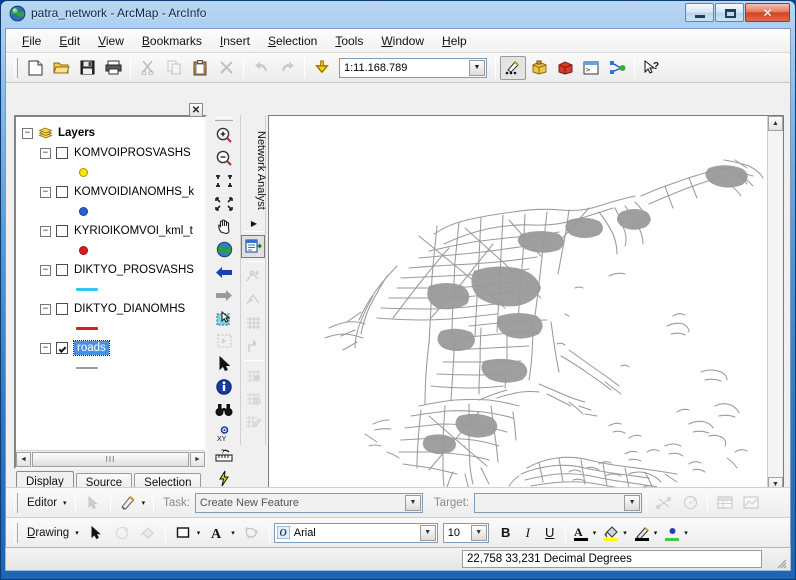  Describe the element at coordinates (528, 533) in the screenshot. I see `italic-button: I` at that location.